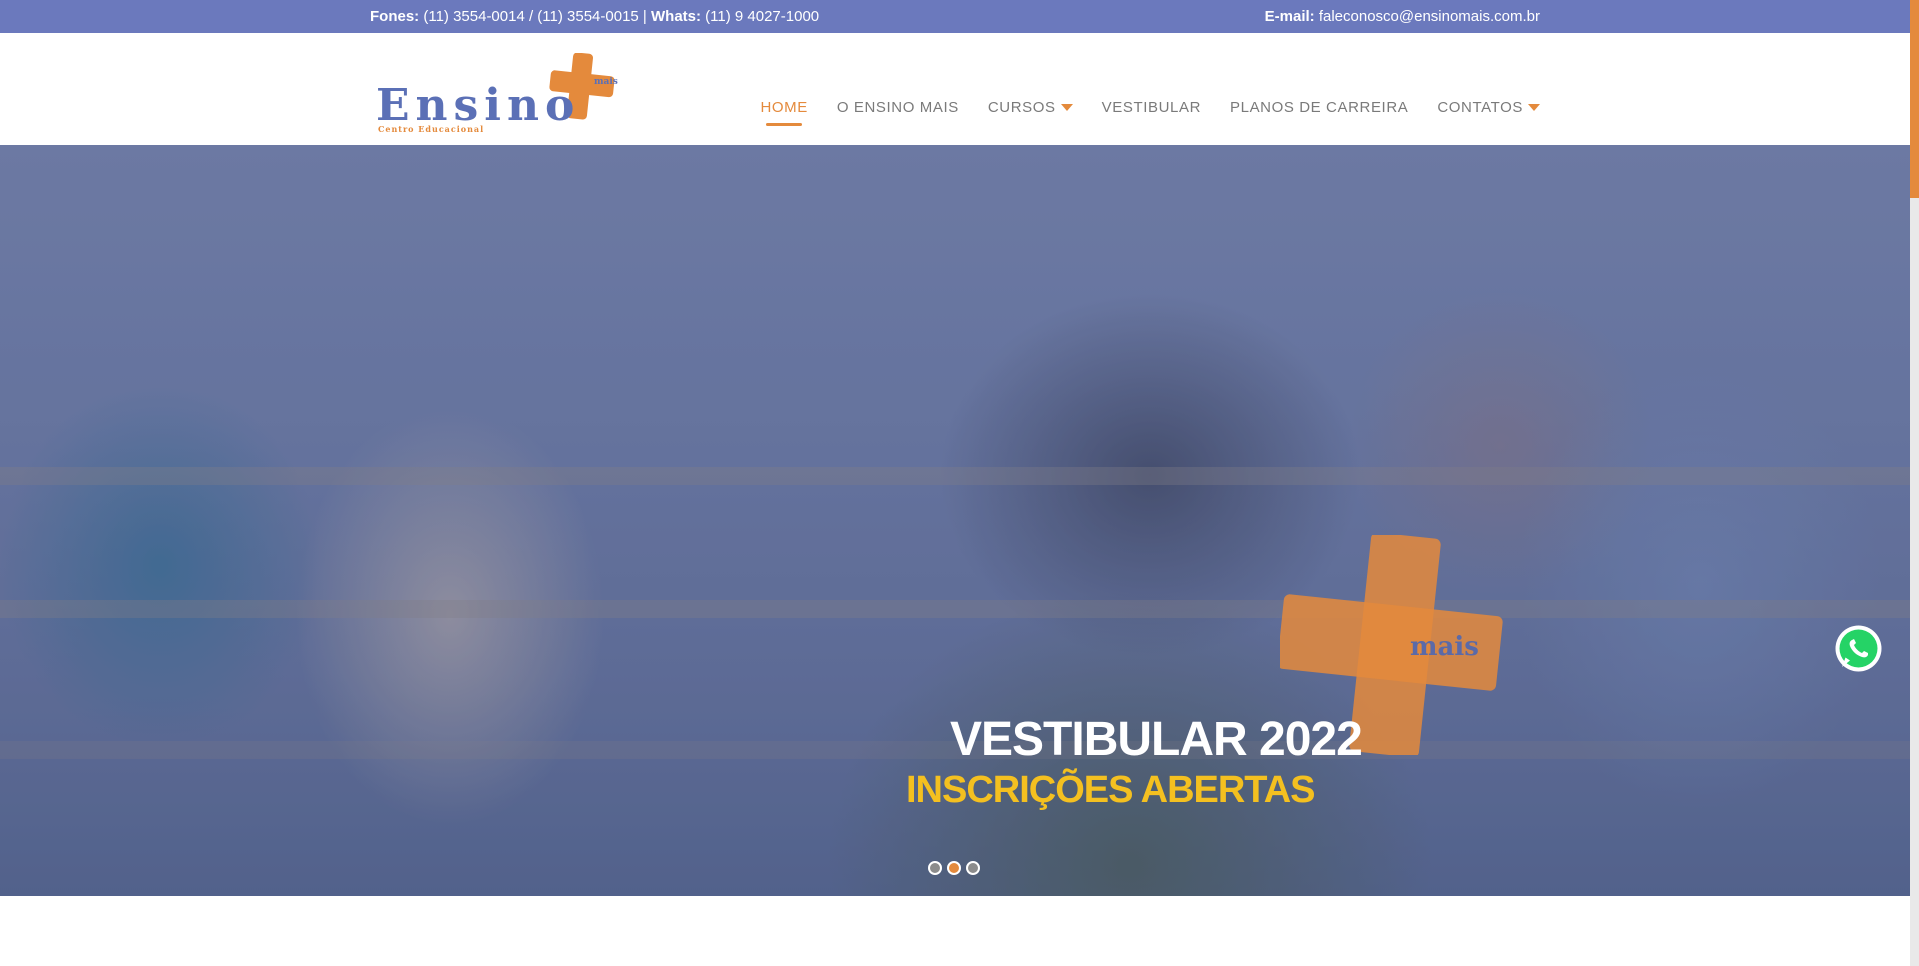 This screenshot has height=966, width=1919. Describe the element at coordinates (1480, 107) in the screenshot. I see `nav-item-label: CONTATOS` at that location.